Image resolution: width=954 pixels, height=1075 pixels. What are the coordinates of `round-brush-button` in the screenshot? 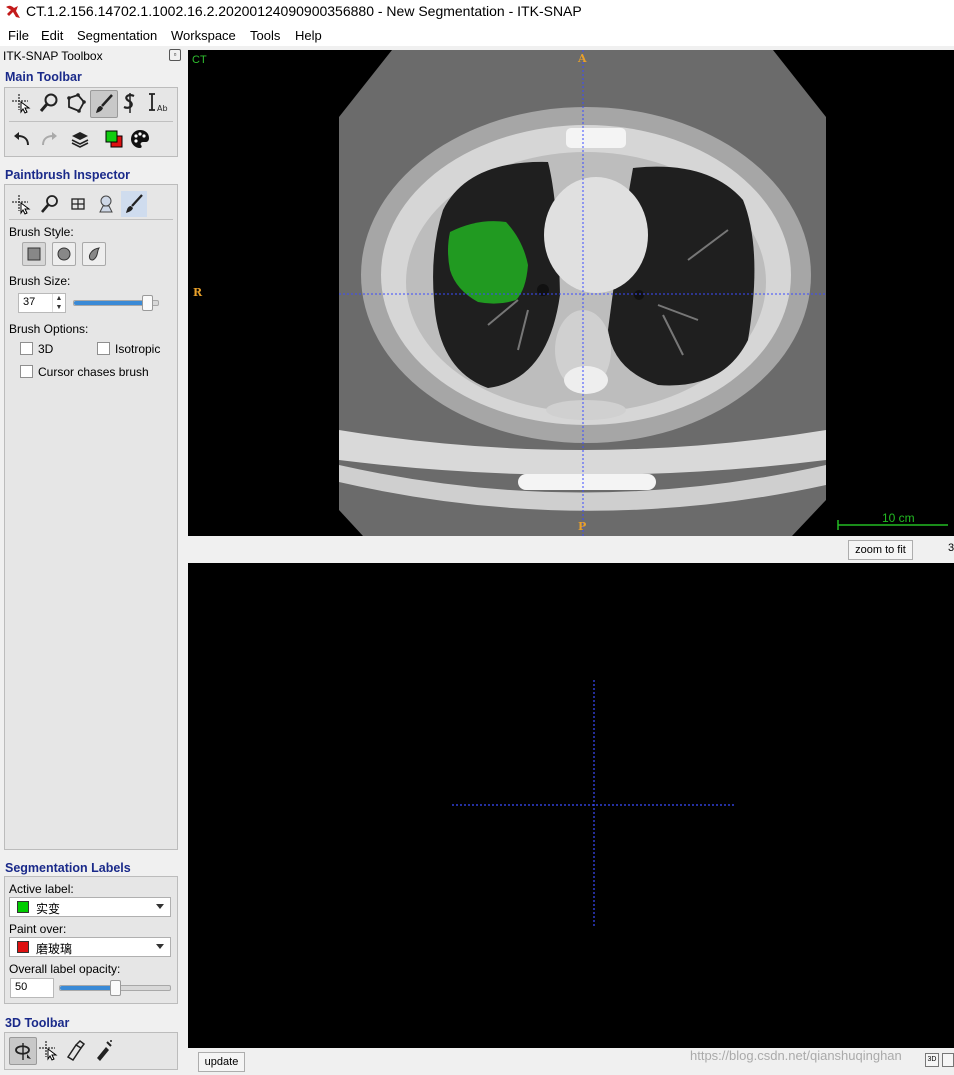 It's located at (64, 254).